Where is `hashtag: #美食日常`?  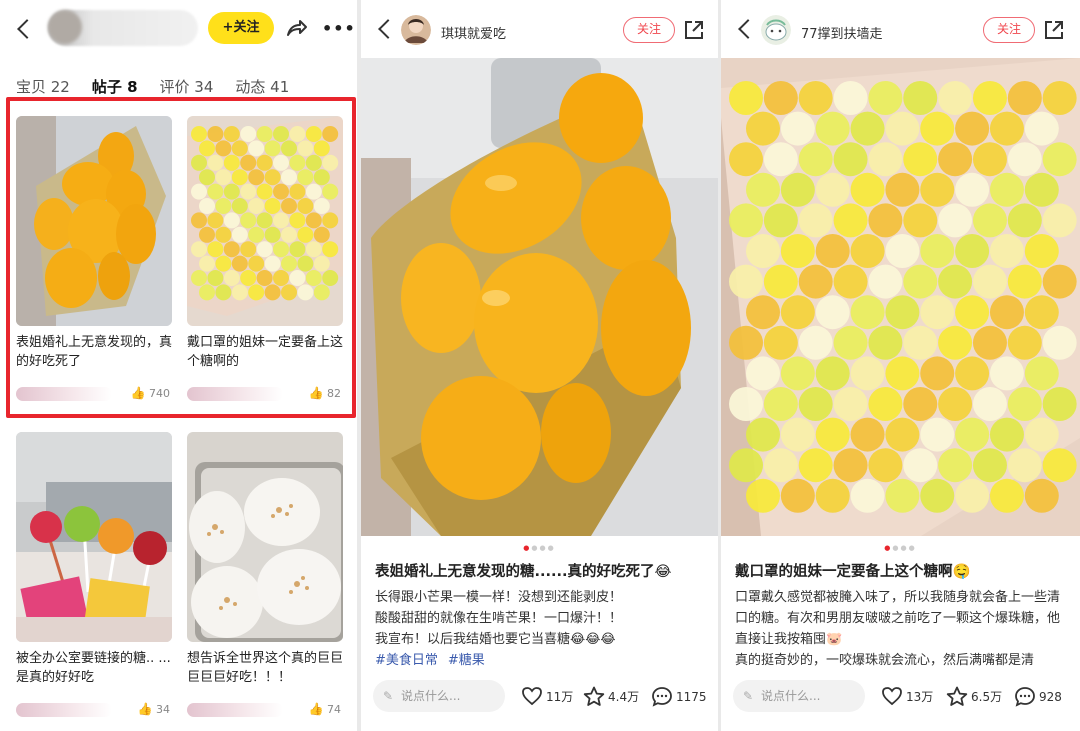 hashtag: #美食日常 is located at coordinates (406, 660).